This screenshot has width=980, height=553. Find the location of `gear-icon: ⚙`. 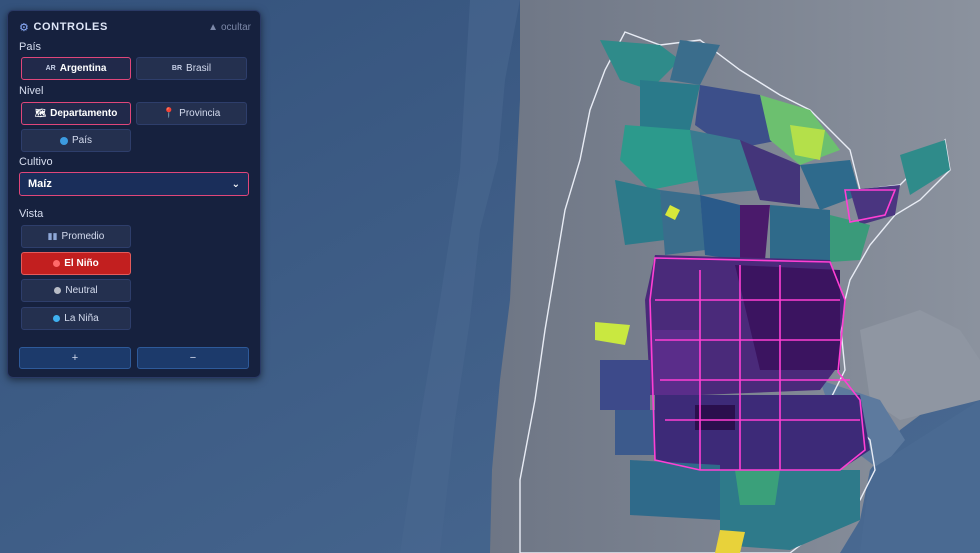

gear-icon: ⚙ is located at coordinates (24, 27).